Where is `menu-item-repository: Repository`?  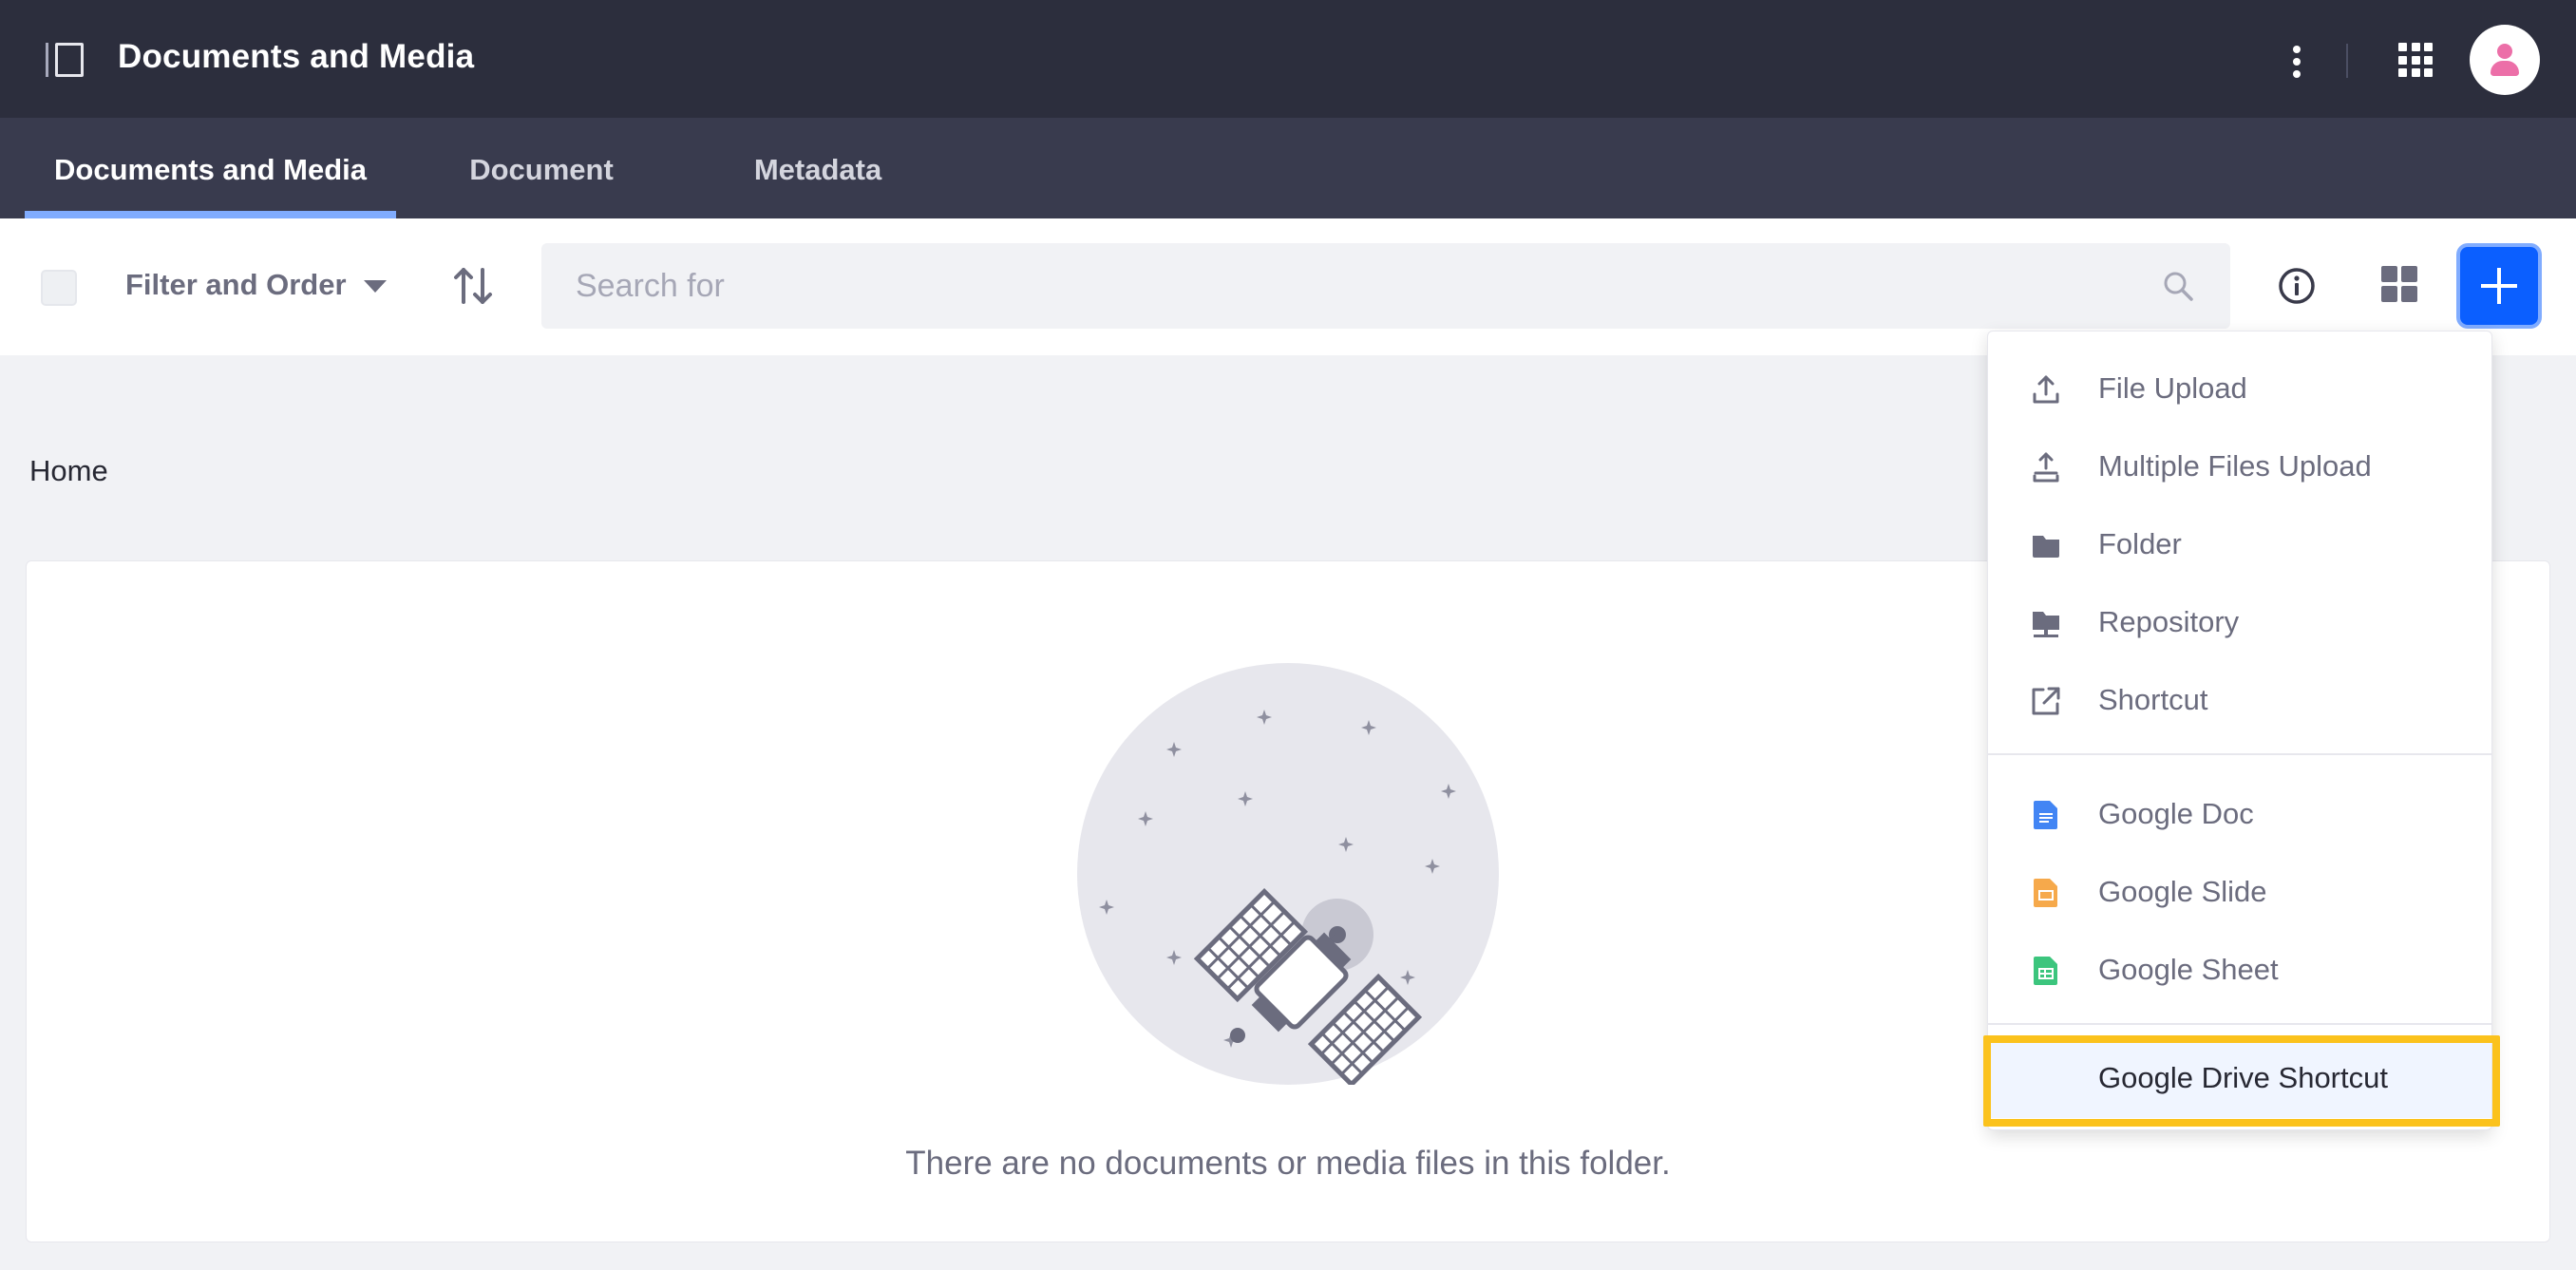 menu-item-repository: Repository is located at coordinates (2239, 623).